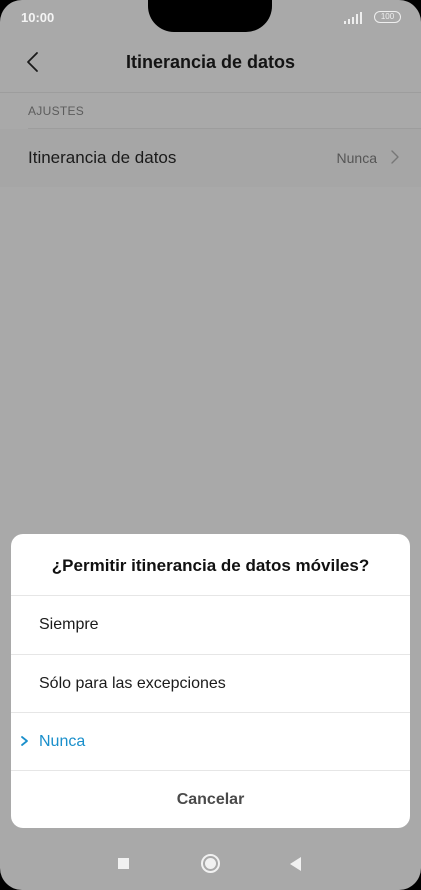  I want to click on settings-row-value: Nunca, so click(356, 158).